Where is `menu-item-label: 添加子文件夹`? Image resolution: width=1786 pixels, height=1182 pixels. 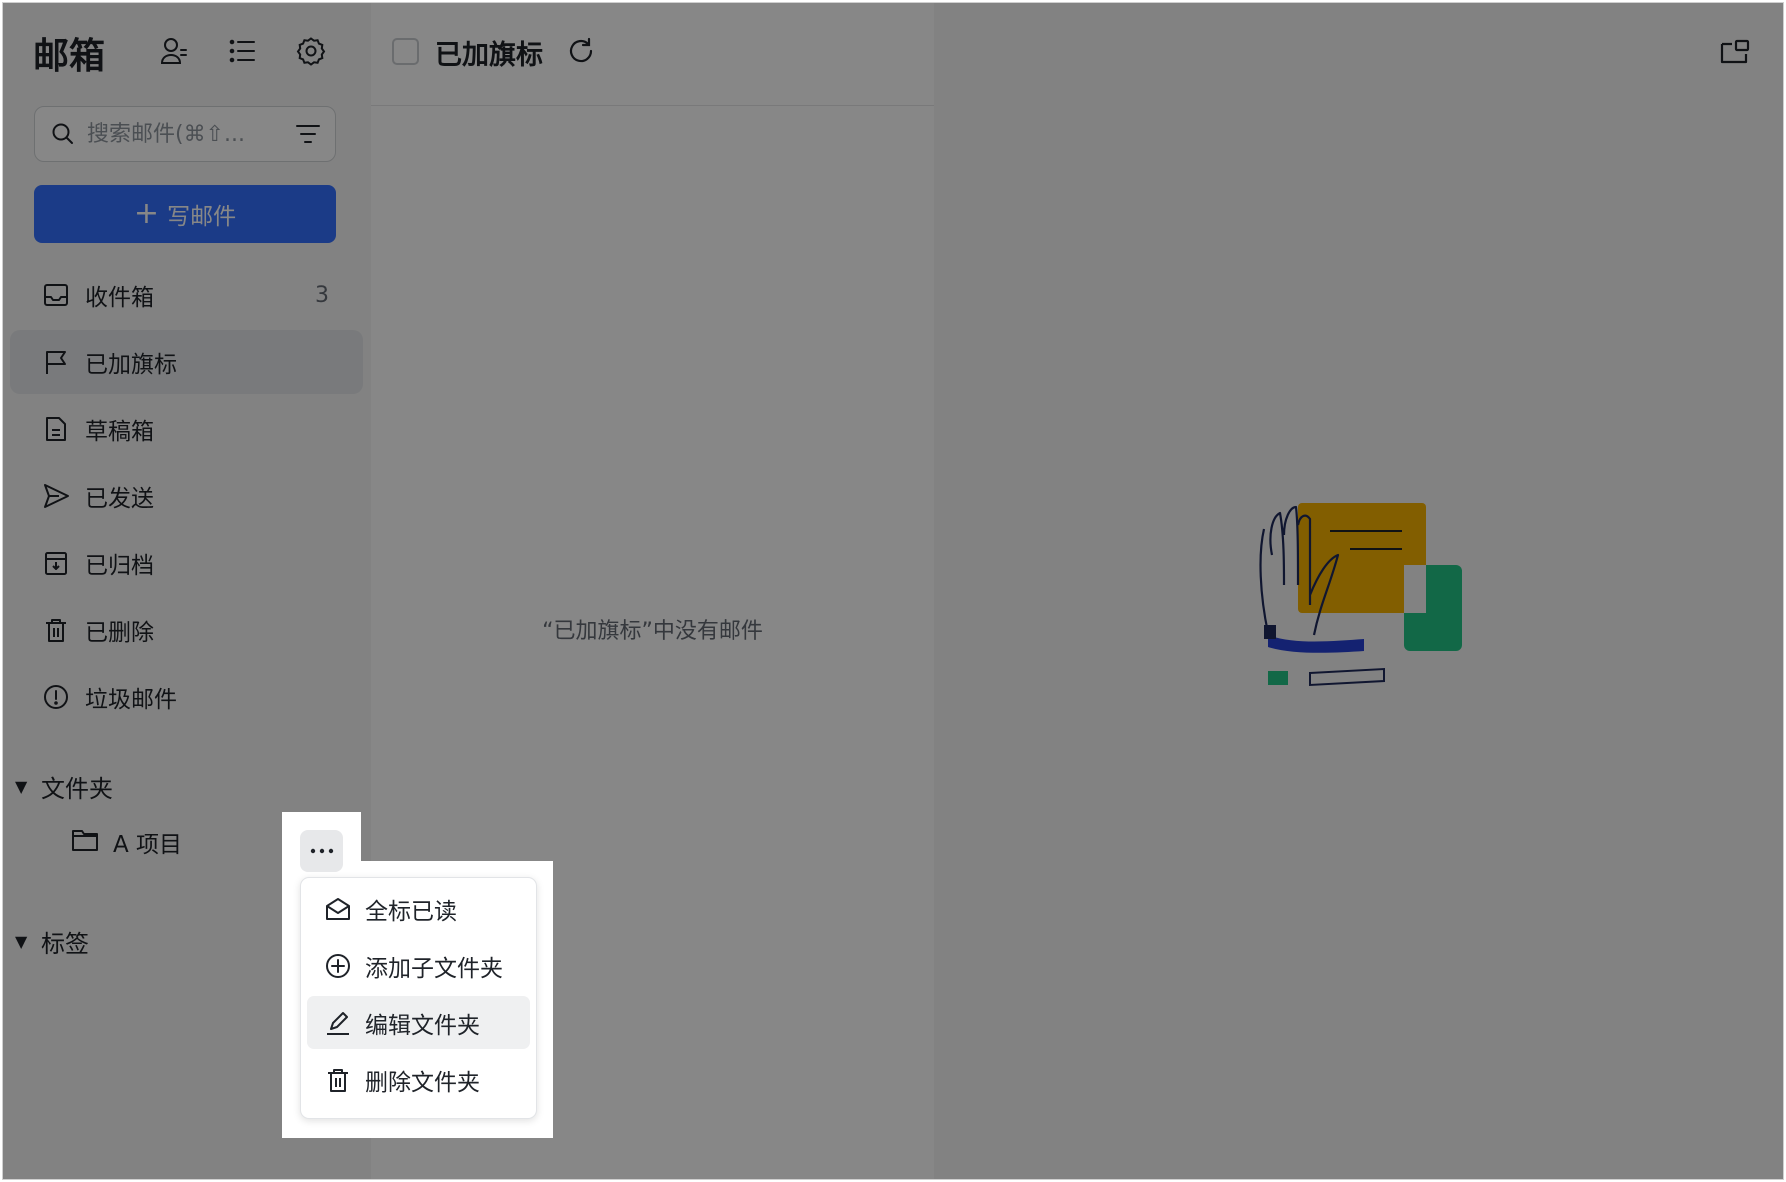
menu-item-label: 添加子文件夹 is located at coordinates (434, 968).